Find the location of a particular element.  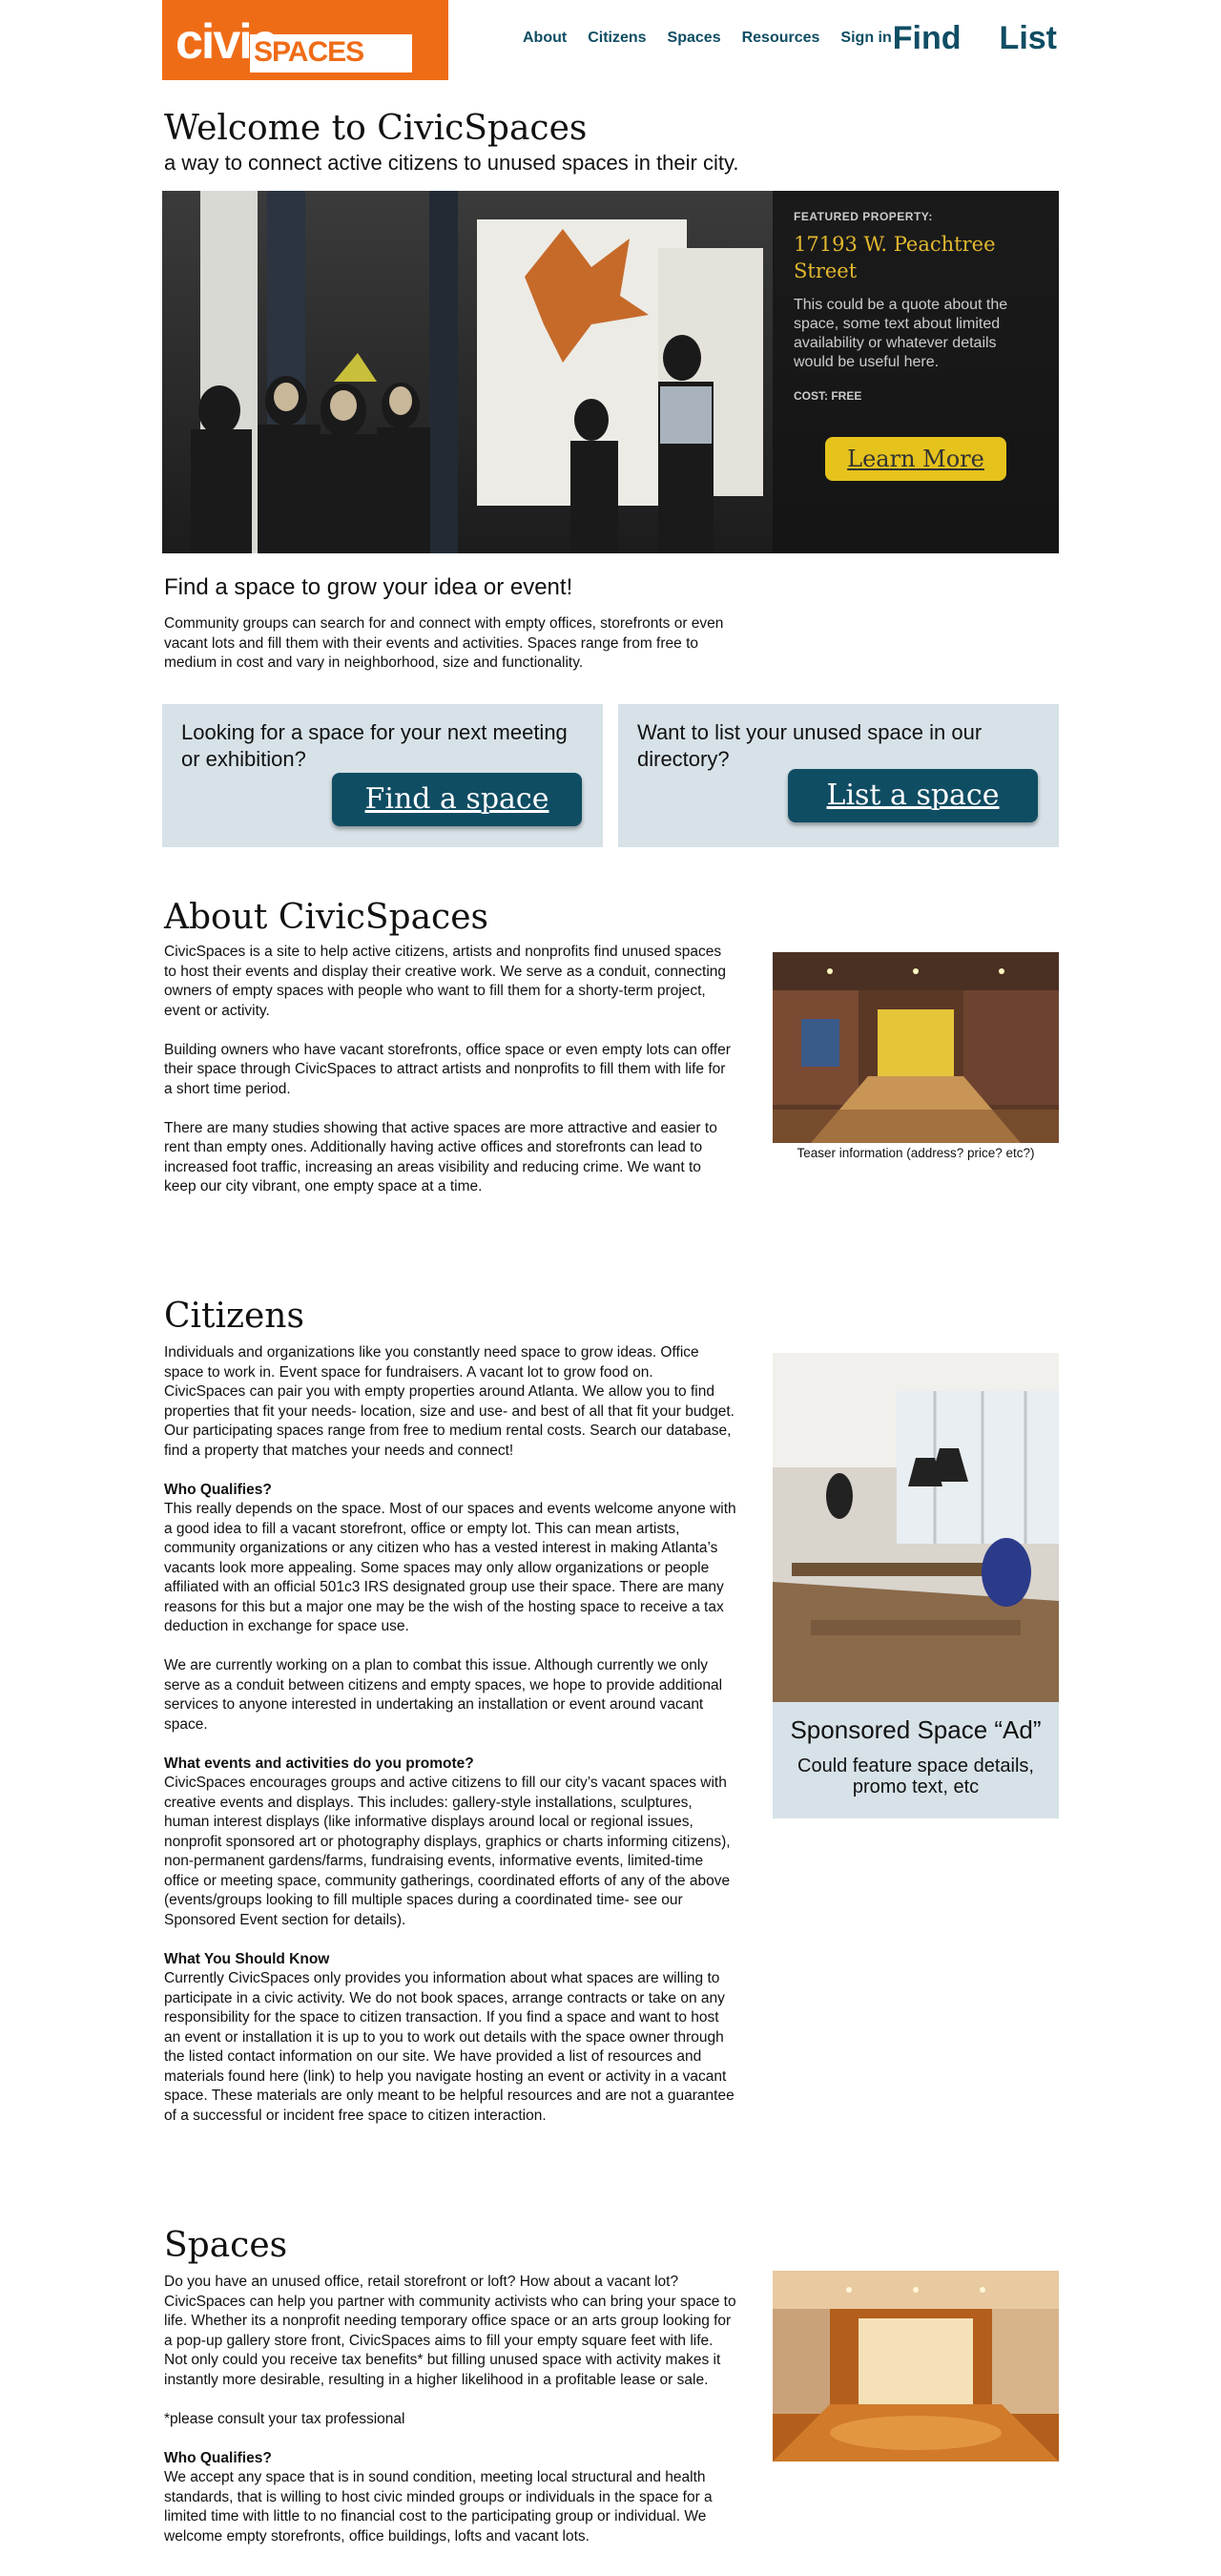

spaces-qualifies-title: Who Qualifies? is located at coordinates (218, 2457).